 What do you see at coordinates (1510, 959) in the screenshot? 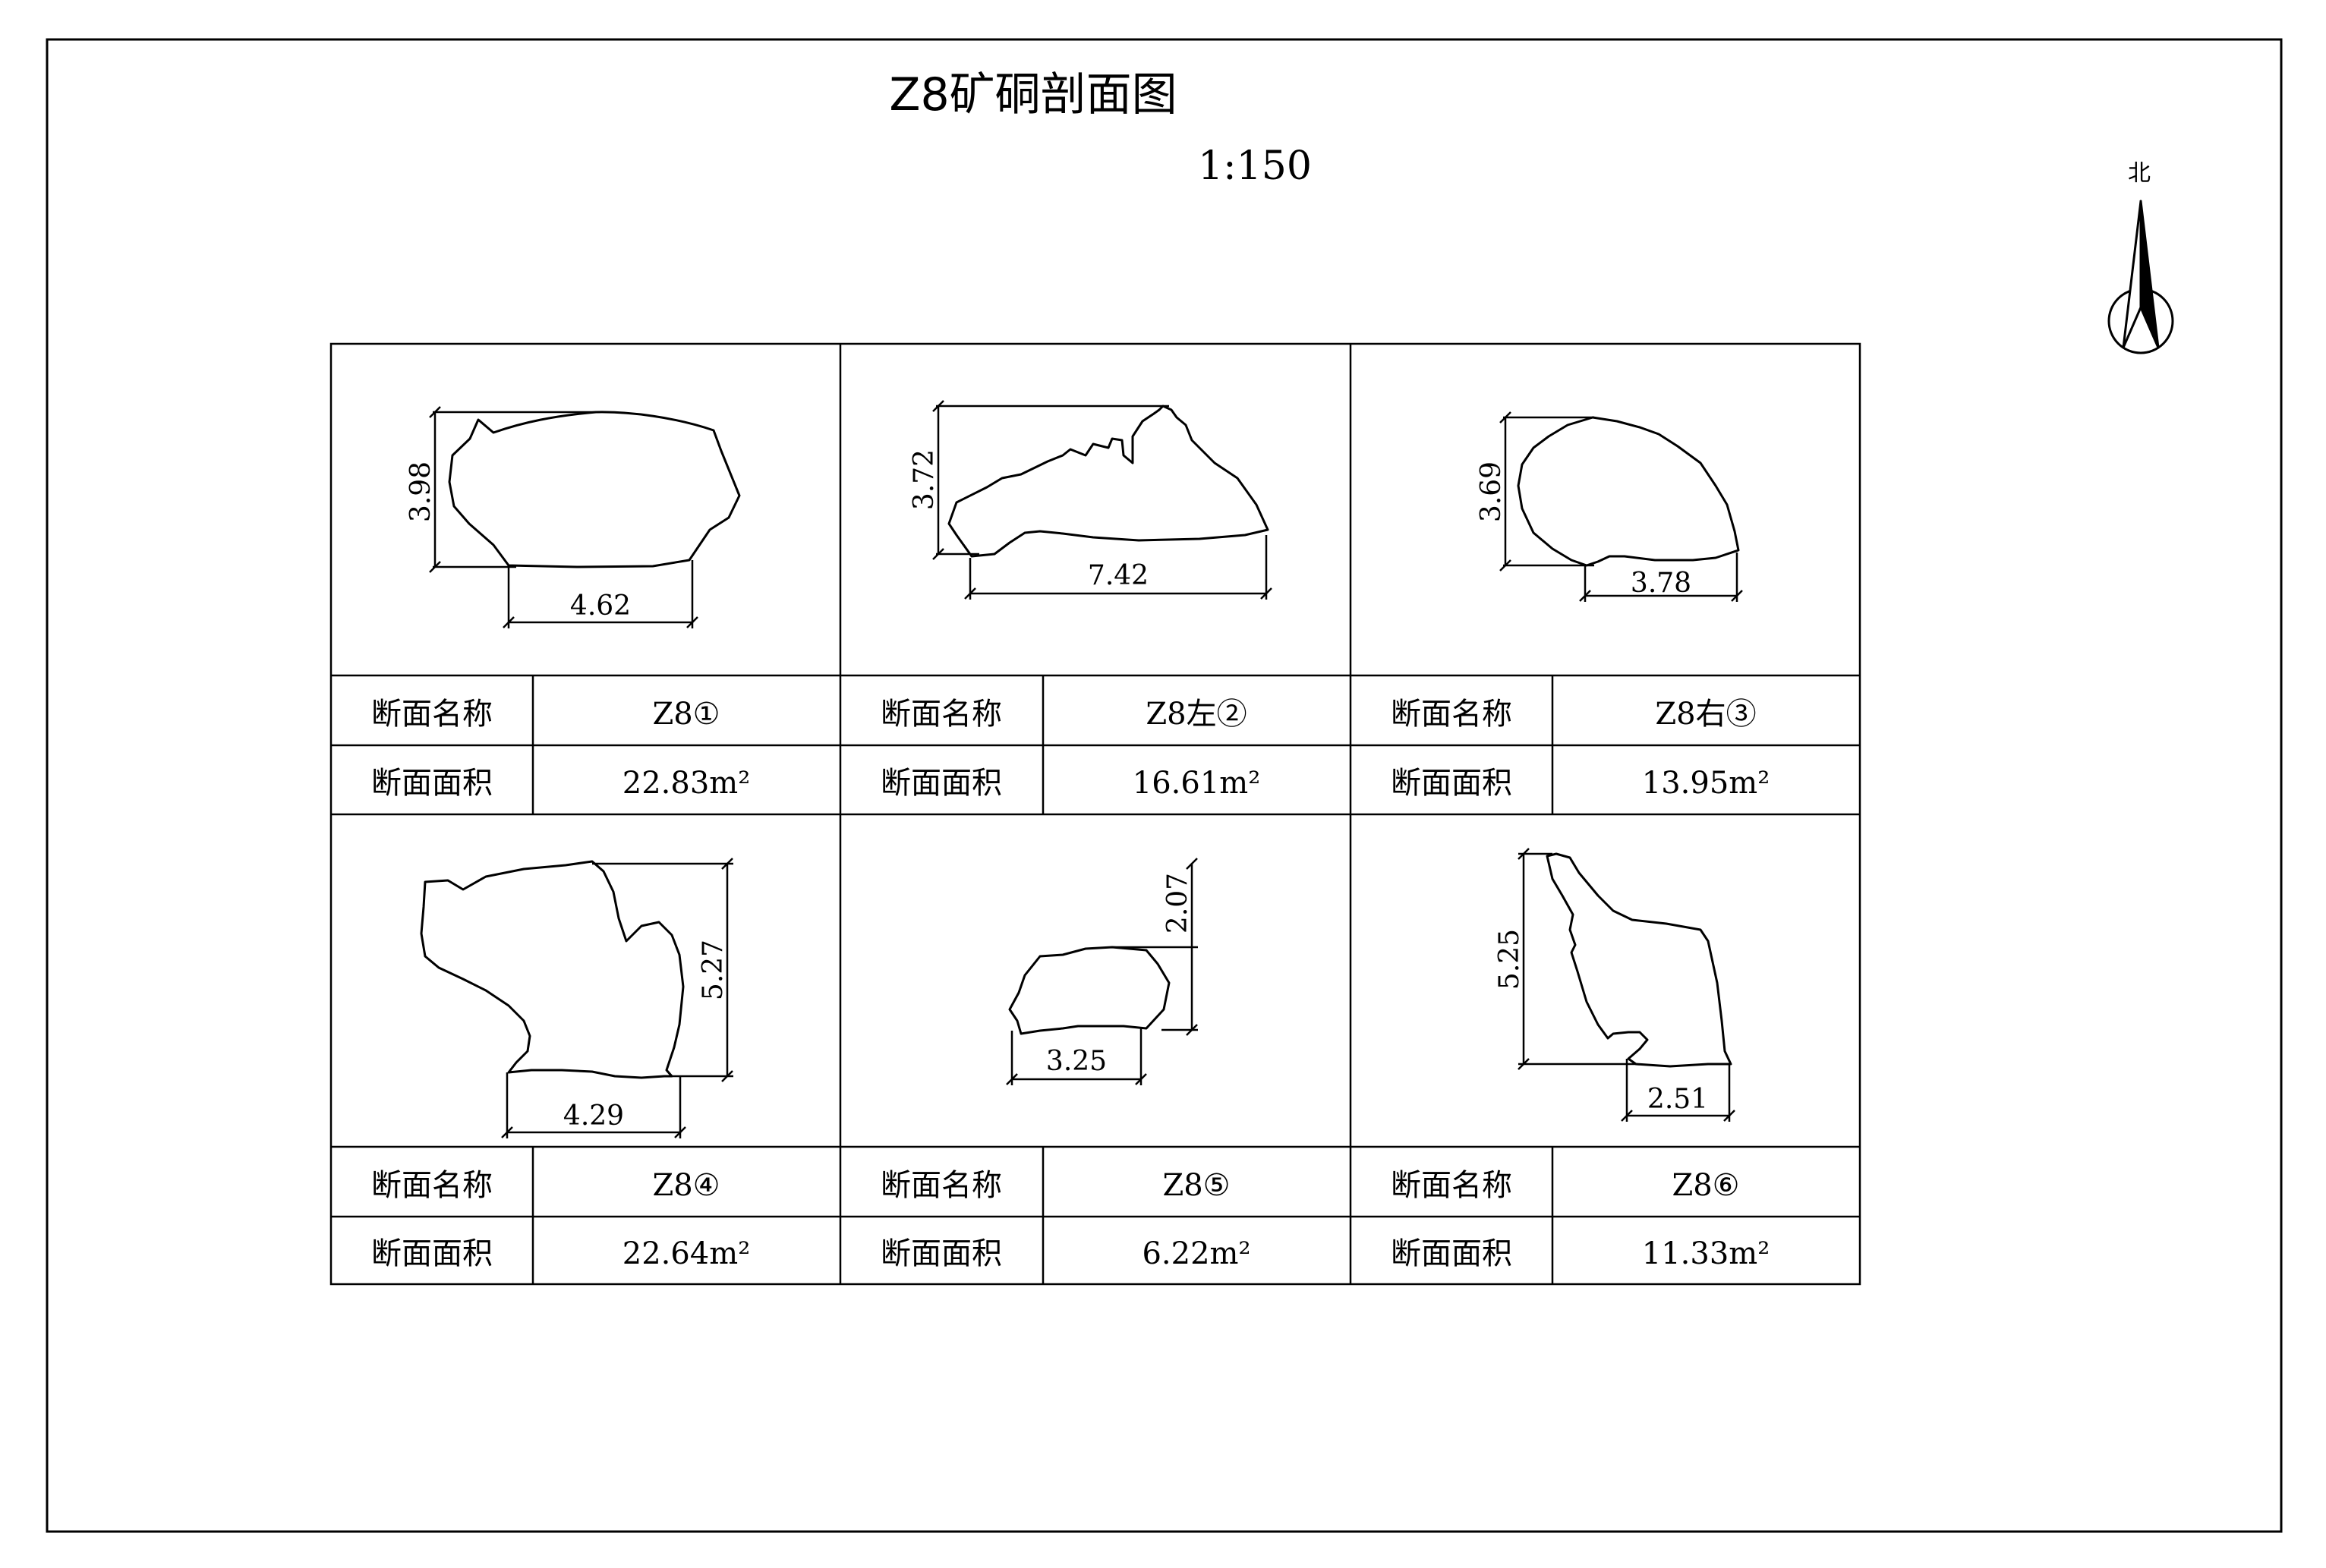
I see `height-value: 5.25` at bounding box center [1510, 959].